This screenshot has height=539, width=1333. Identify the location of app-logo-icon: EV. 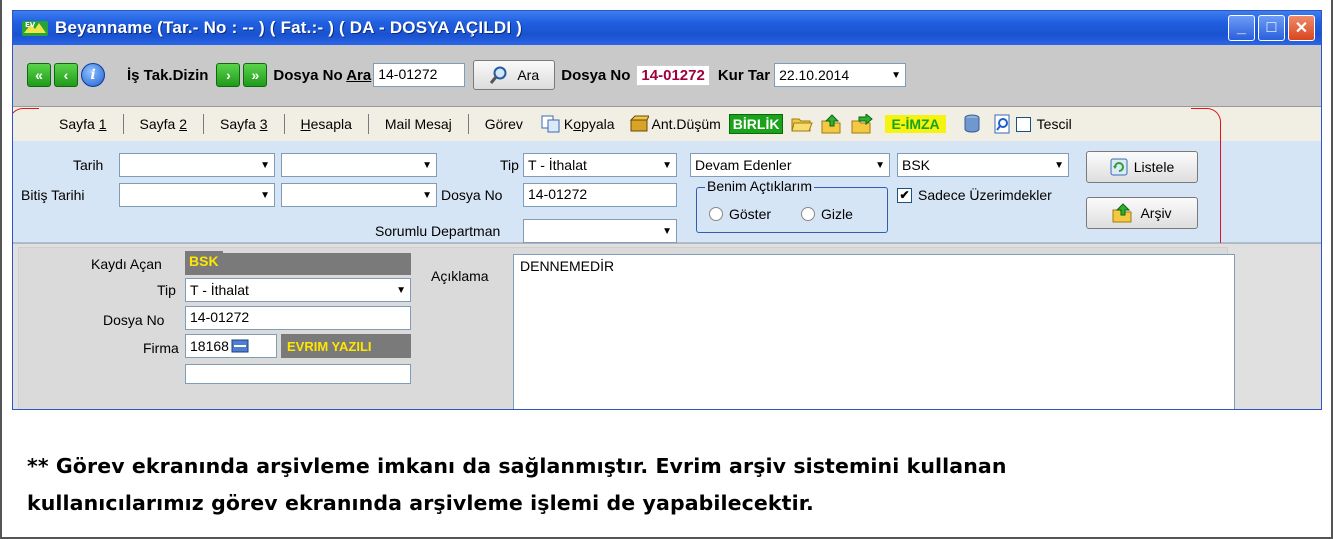
(35, 28).